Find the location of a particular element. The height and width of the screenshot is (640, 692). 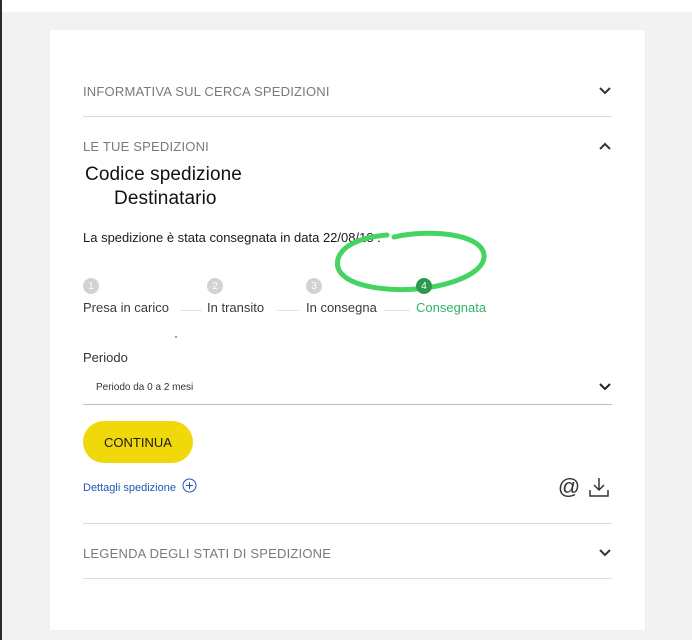

step-in-consegna: 3 In consegna is located at coordinates (341, 296).